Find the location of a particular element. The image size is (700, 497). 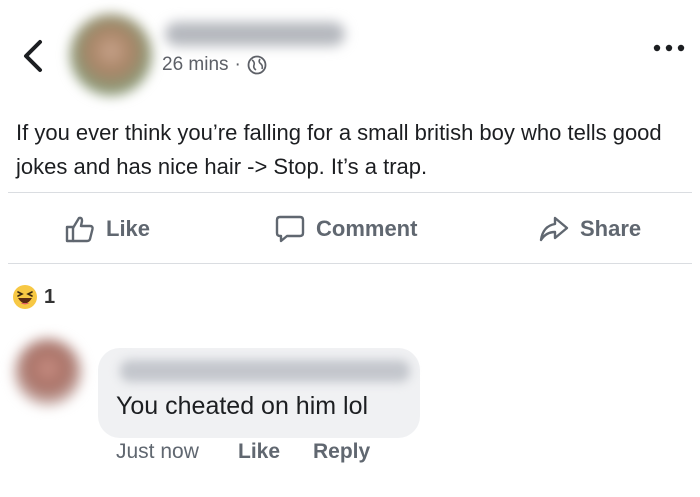

commenter-name-blurred is located at coordinates (265, 371).